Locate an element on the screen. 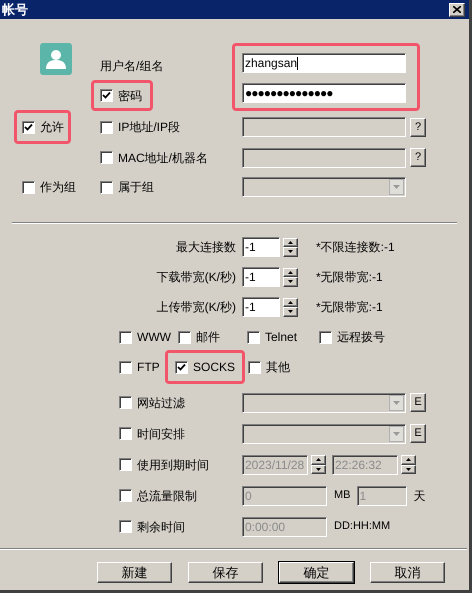 This screenshot has height=593, width=472. checkbox-label: 使用到期时间 is located at coordinates (173, 465).